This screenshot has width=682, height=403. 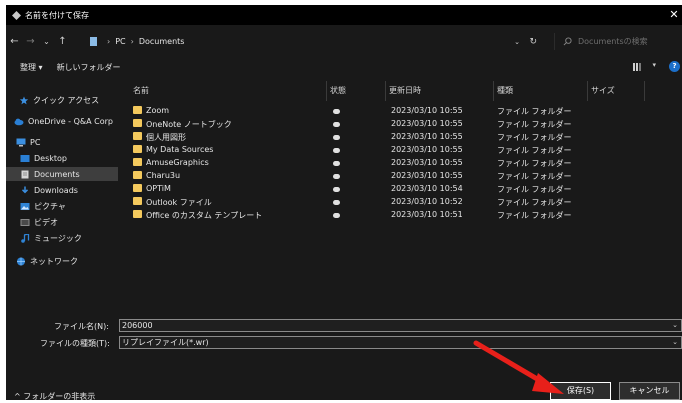 What do you see at coordinates (166, 137) in the screenshot?
I see `file-name: 個人用図形` at bounding box center [166, 137].